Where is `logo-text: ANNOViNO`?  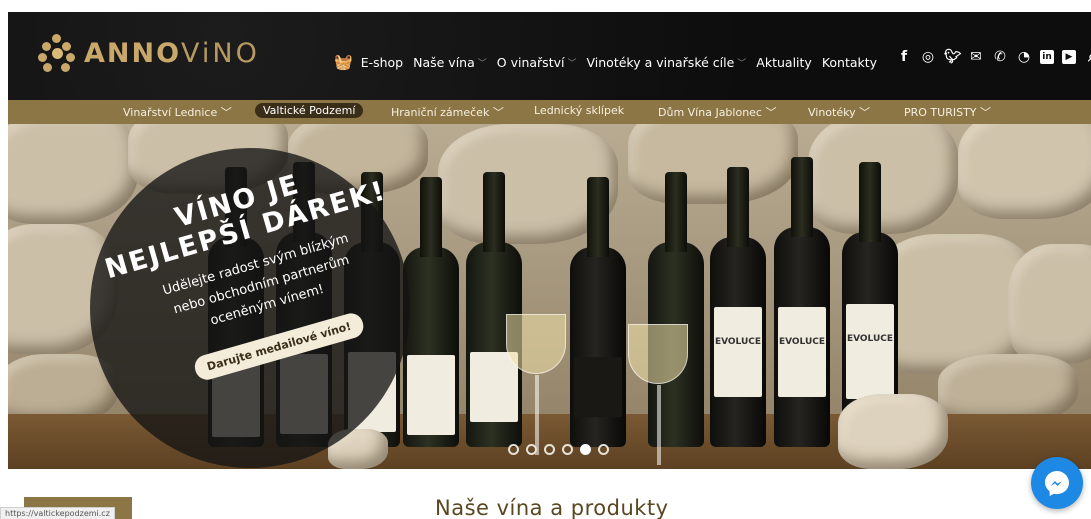
logo-text: ANNOViNO is located at coordinates (172, 53).